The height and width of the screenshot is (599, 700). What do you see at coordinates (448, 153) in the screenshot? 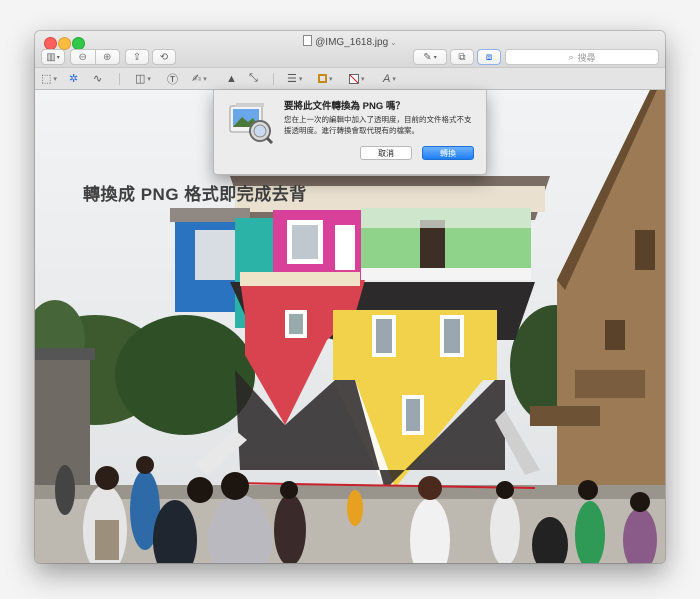
I see `convert-button: 轉換` at bounding box center [448, 153].